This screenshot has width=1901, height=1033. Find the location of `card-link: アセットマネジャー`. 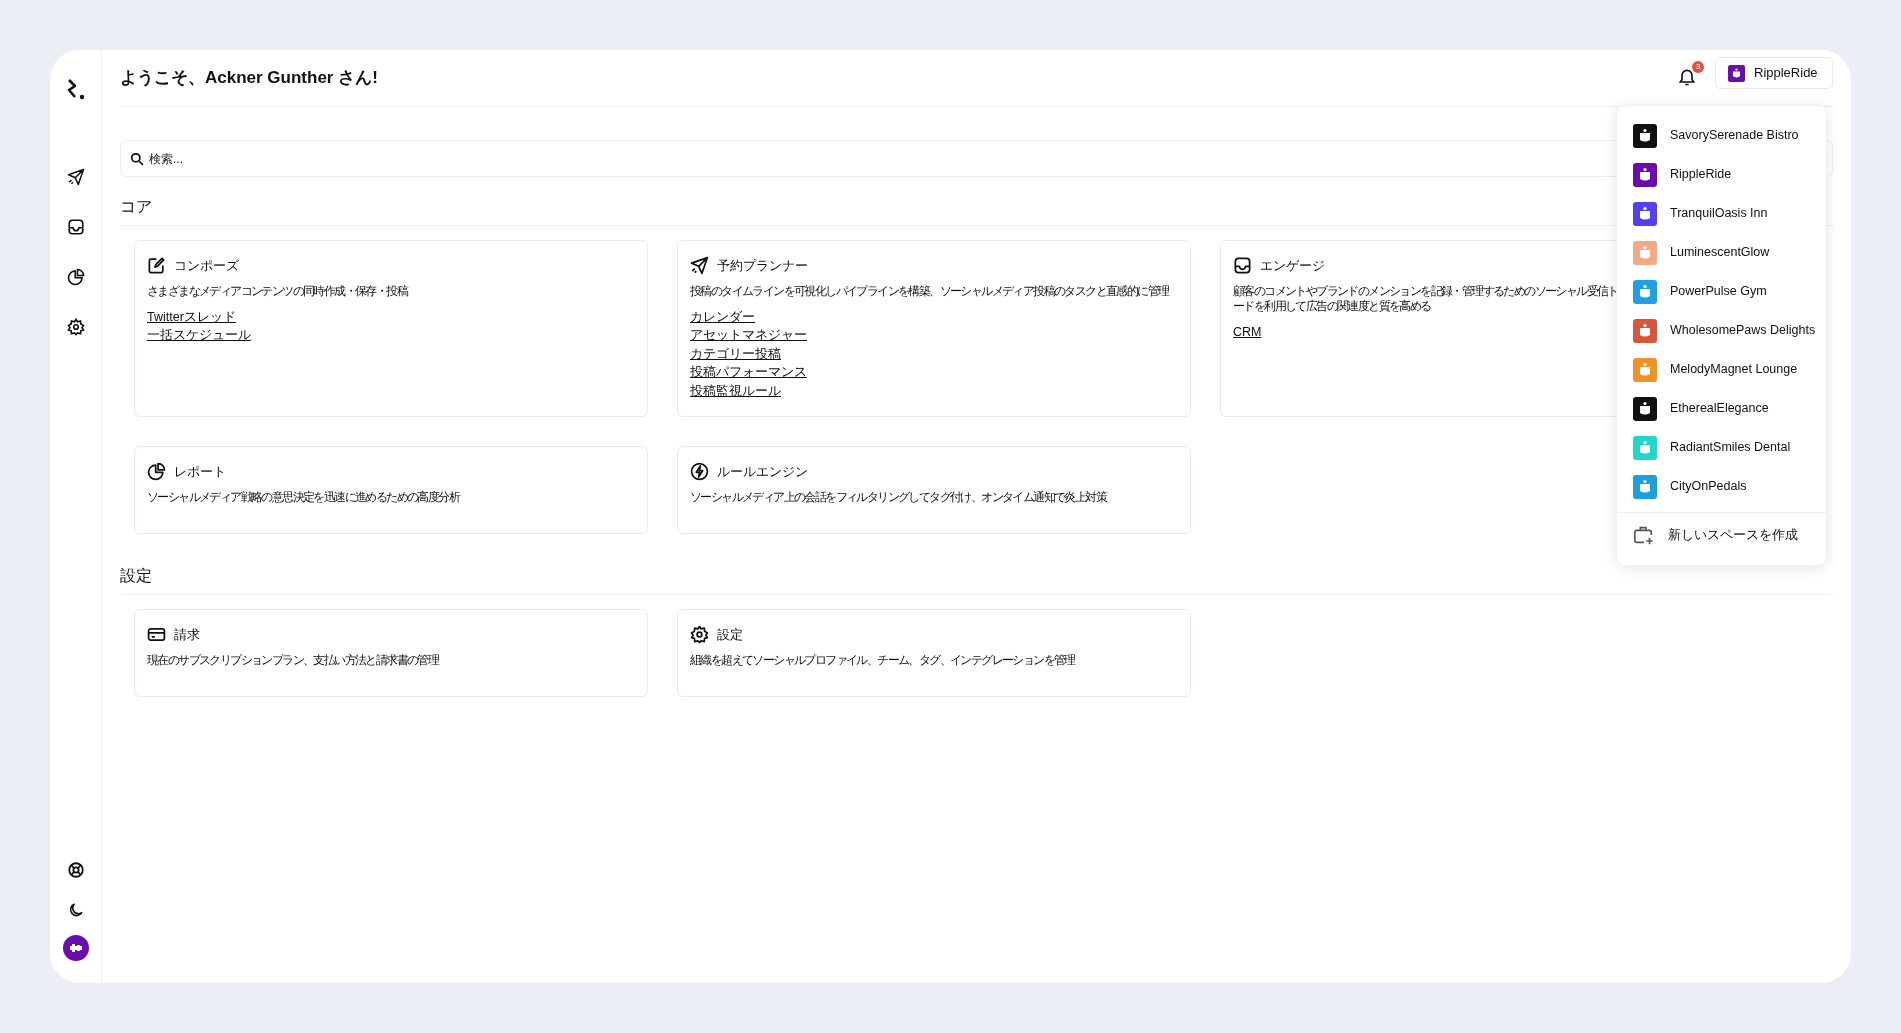

card-link: アセットマネジャー is located at coordinates (748, 335).